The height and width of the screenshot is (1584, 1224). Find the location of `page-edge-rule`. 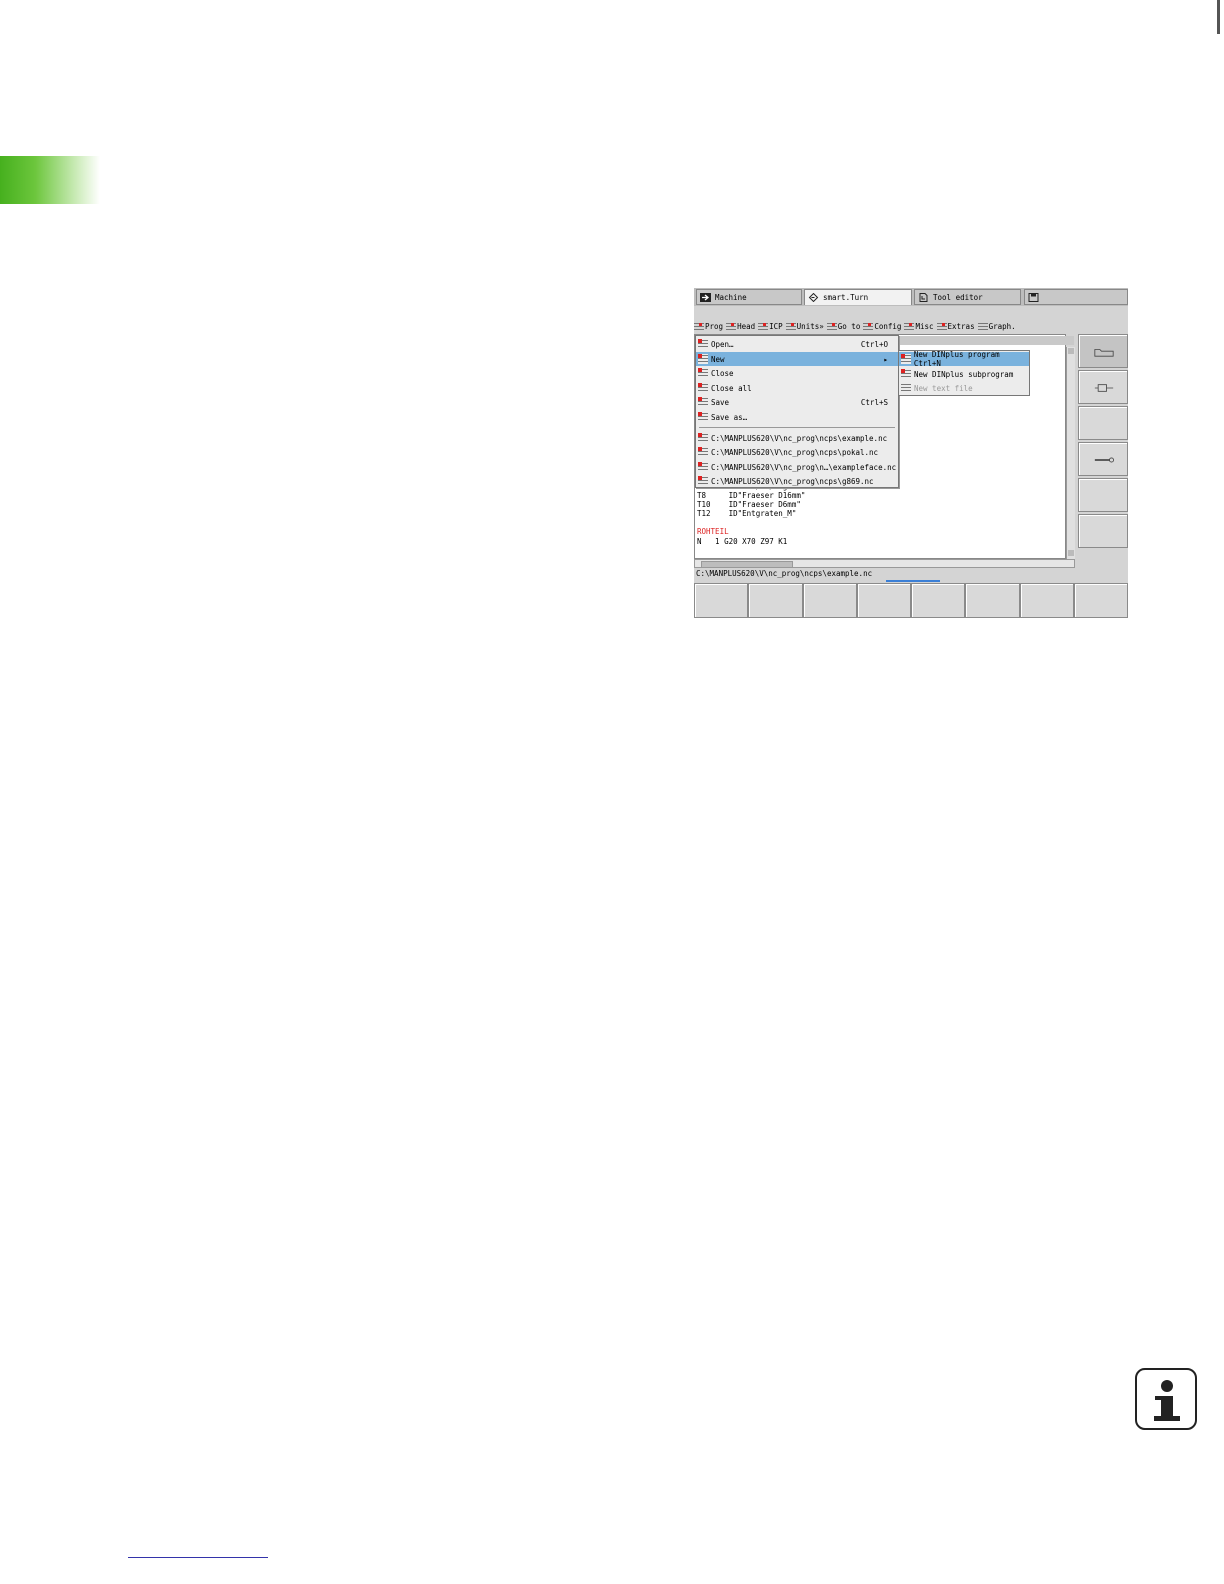

page-edge-rule is located at coordinates (1218, 17).